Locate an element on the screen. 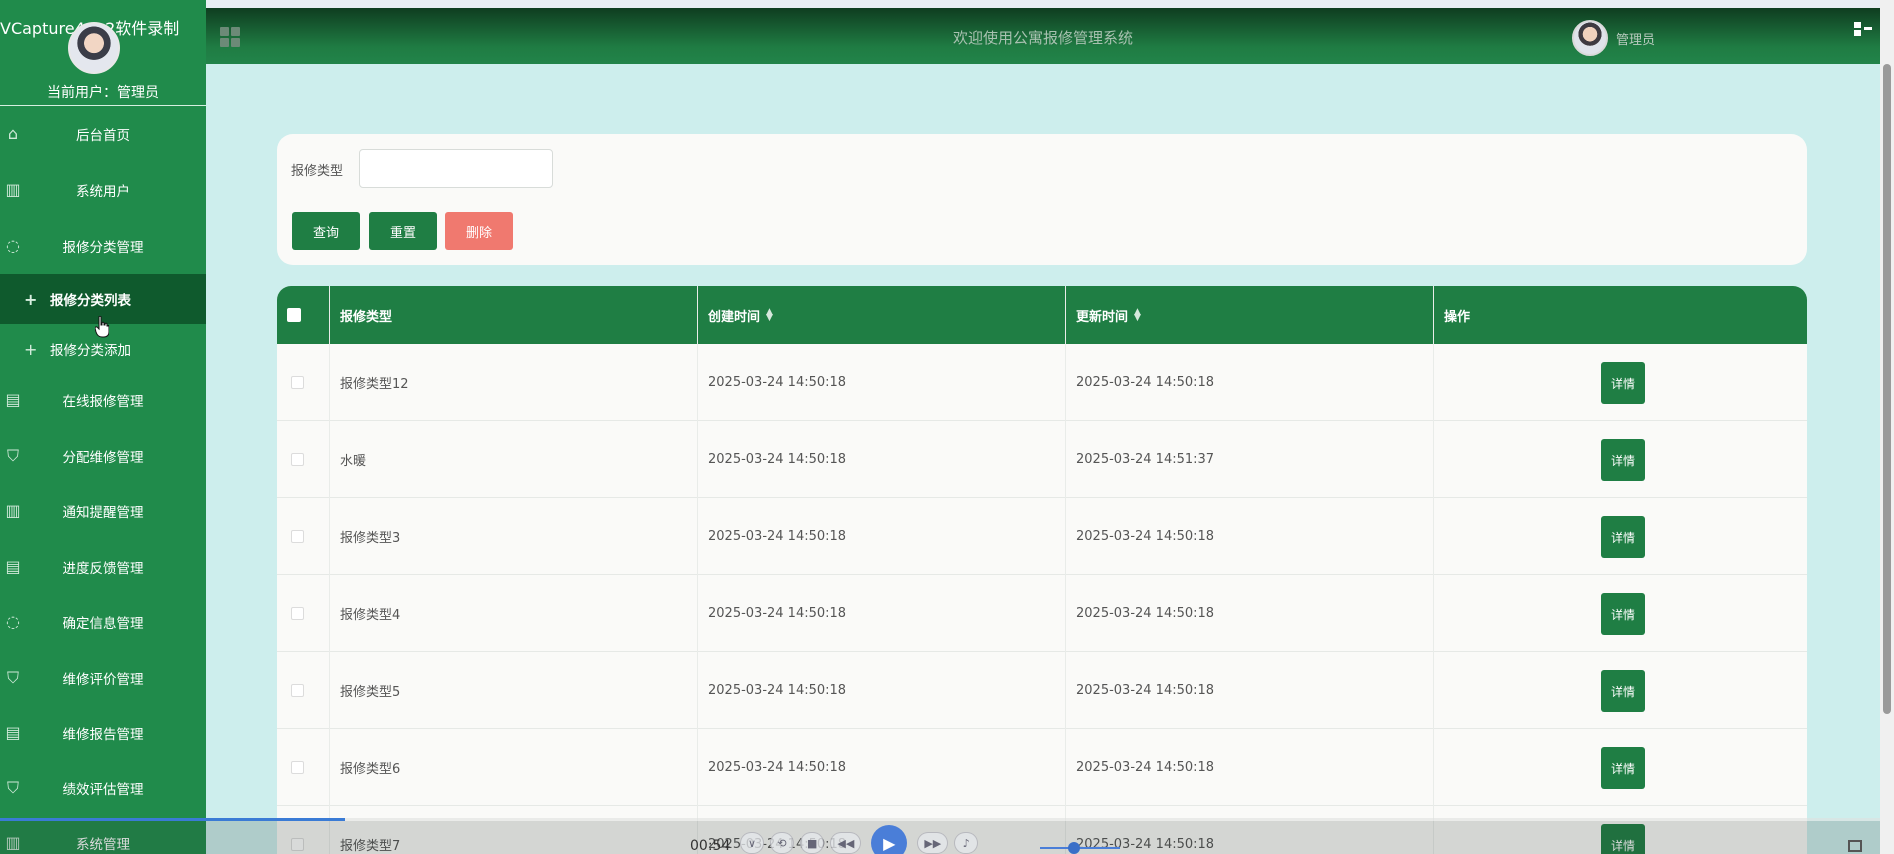 This screenshot has height=854, width=1894. select-all-checkbox is located at coordinates (294, 315).